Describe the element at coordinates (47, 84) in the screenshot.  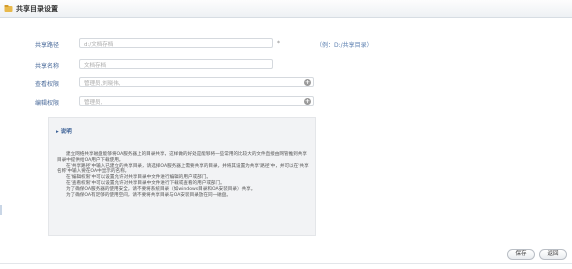
I see `view-permission-label: 查看权限` at that location.